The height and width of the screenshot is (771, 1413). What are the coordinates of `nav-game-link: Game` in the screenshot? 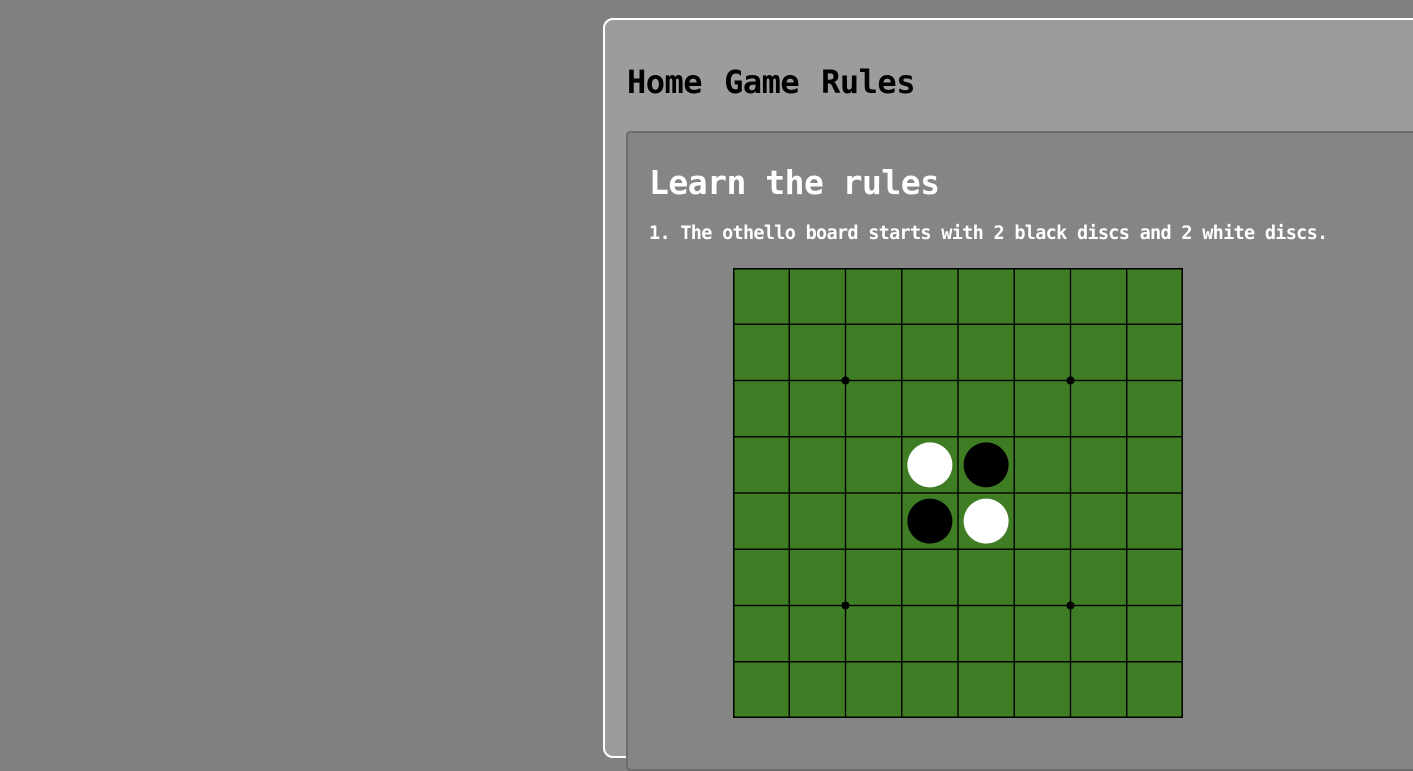 It's located at (762, 82).